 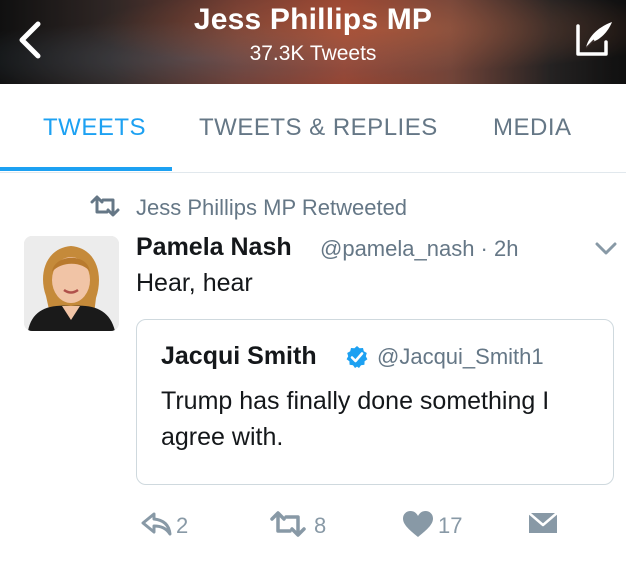 I want to click on direct-message-button, so click(x=545, y=525).